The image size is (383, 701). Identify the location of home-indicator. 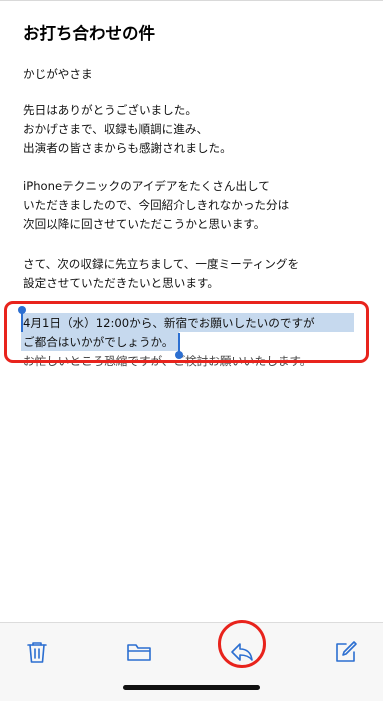
(191, 687).